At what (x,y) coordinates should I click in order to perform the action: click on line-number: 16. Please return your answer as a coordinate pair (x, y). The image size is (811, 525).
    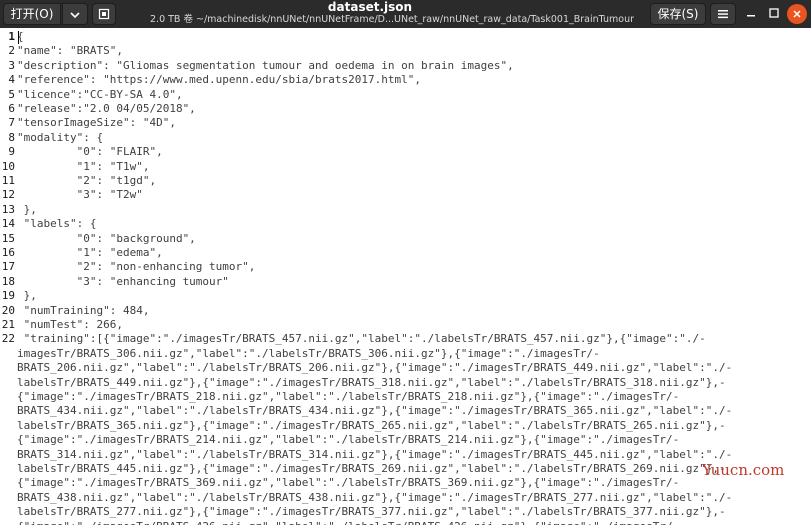
    Looking at the image, I should click on (8, 252).